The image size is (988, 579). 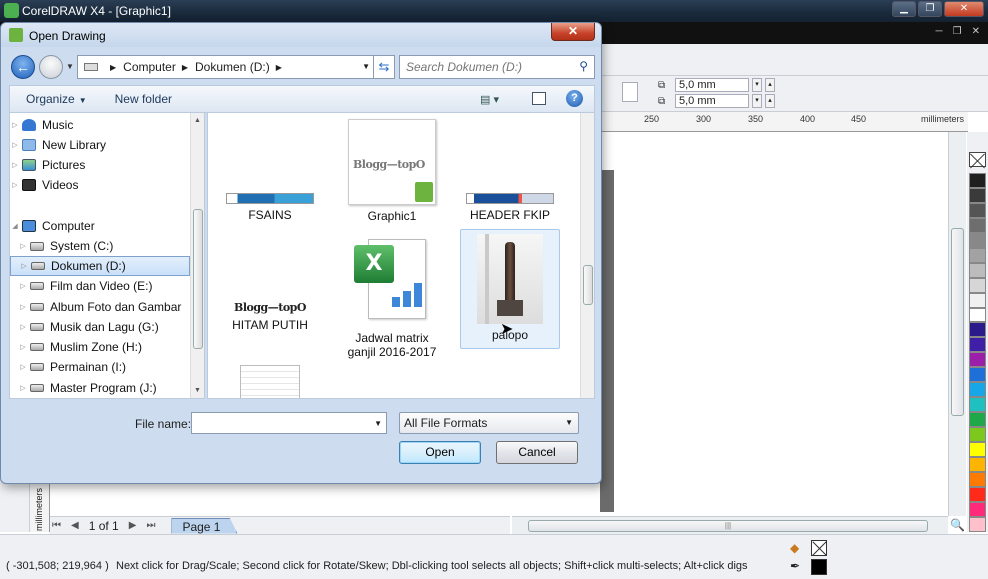 I want to click on scroll-down-arrow-icon: ▼, so click(x=197, y=390).